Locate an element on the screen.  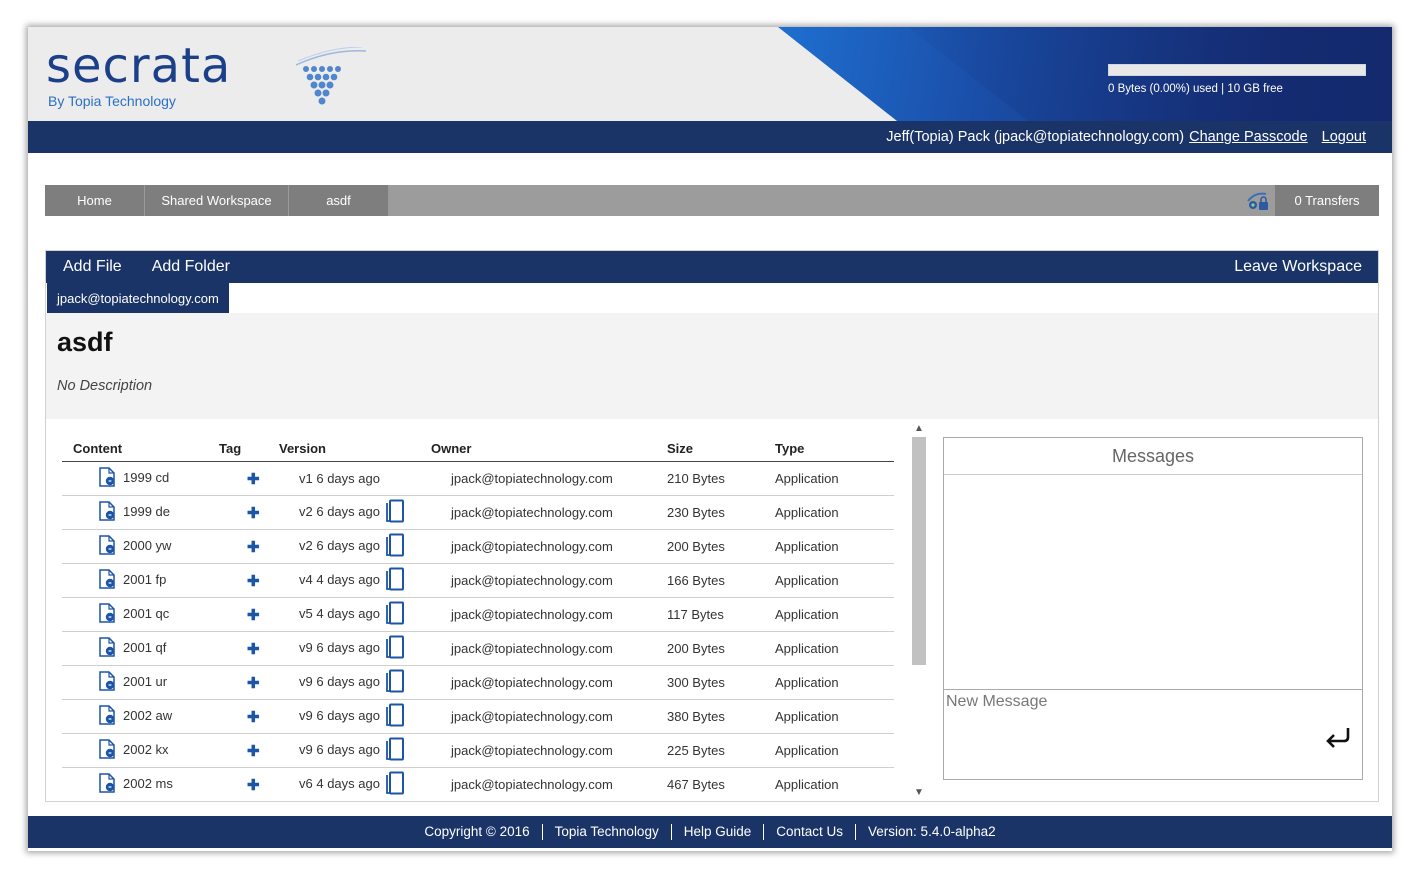
leave-workspace-button: Leave Workspace is located at coordinates (1298, 267).